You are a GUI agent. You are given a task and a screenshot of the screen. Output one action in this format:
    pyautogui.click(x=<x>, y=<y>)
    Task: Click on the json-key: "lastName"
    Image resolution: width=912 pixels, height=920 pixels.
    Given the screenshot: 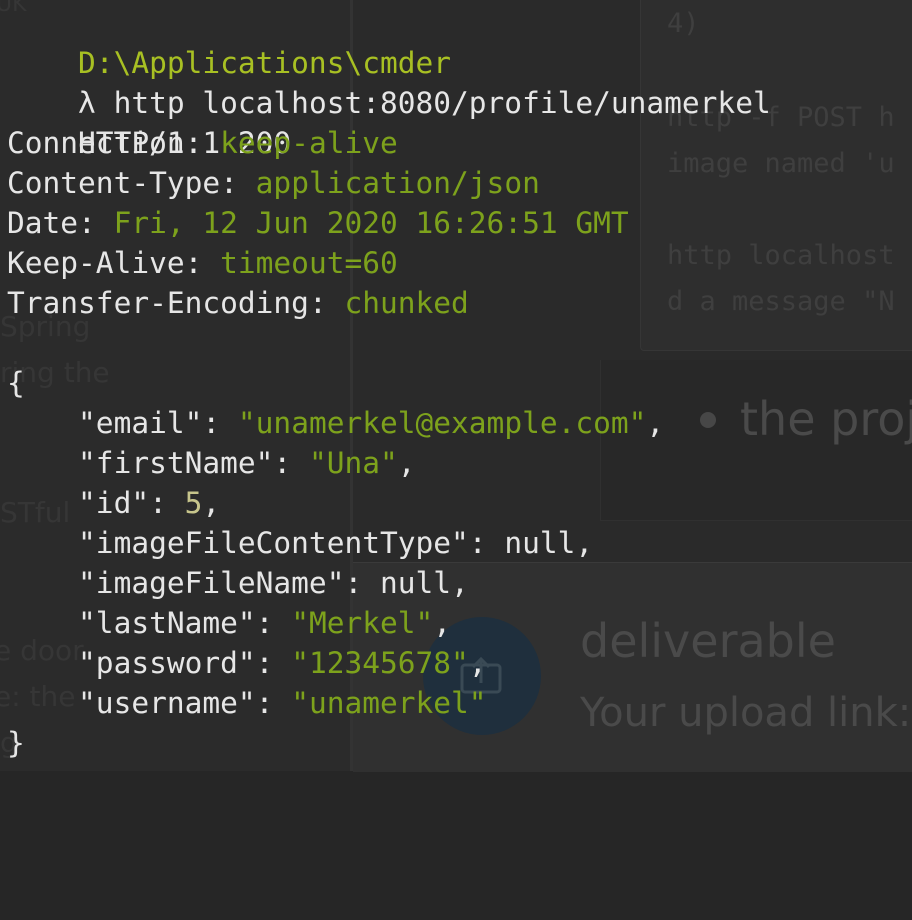 What is the action you would take?
    pyautogui.click(x=167, y=623)
    